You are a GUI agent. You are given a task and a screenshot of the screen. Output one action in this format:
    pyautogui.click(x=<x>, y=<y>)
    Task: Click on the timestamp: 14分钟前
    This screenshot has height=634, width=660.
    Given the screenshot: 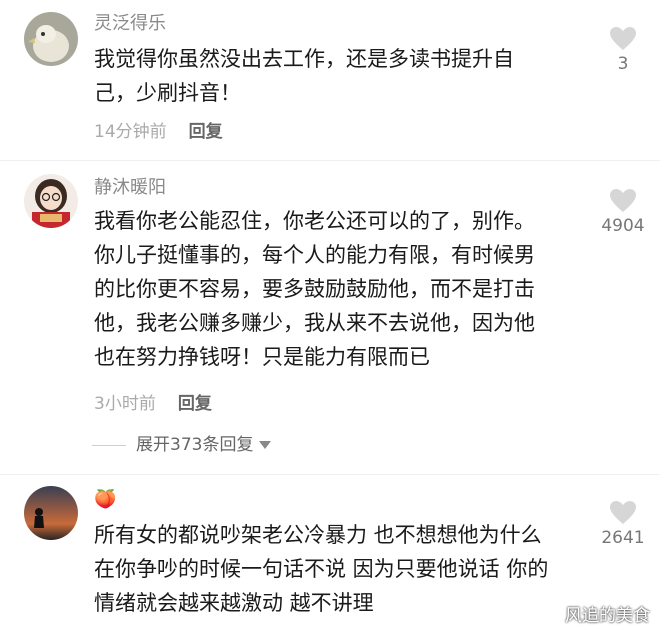 What is the action you would take?
    pyautogui.click(x=130, y=132)
    